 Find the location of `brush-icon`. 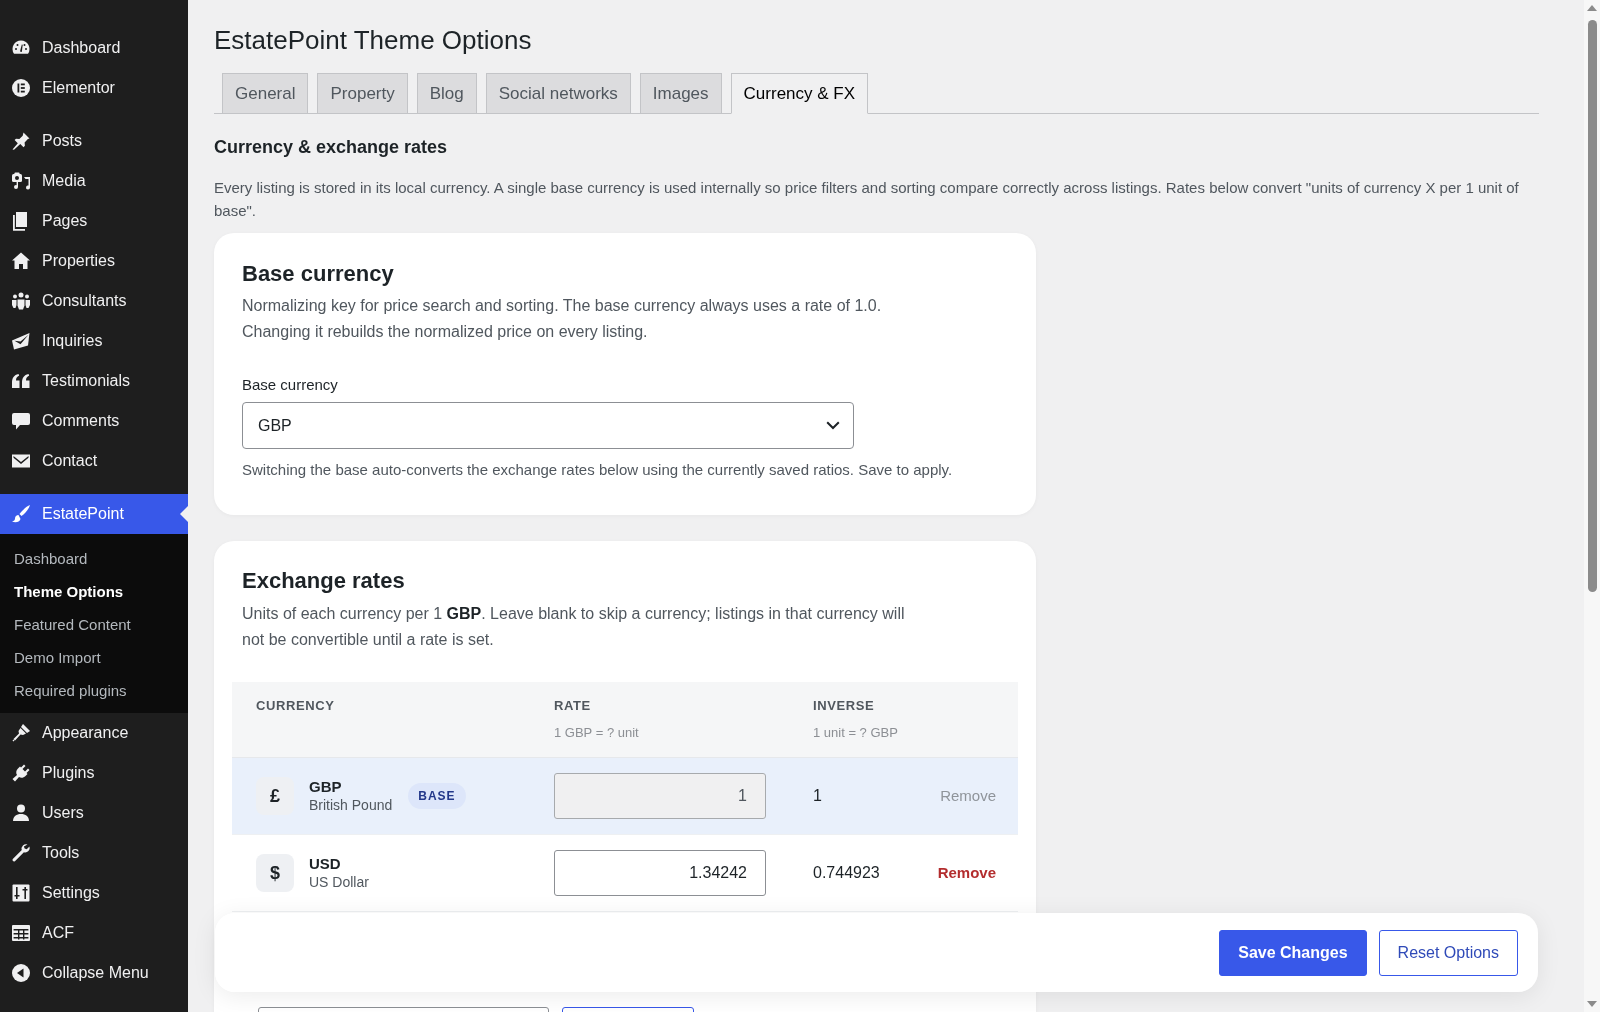

brush-icon is located at coordinates (21, 733).